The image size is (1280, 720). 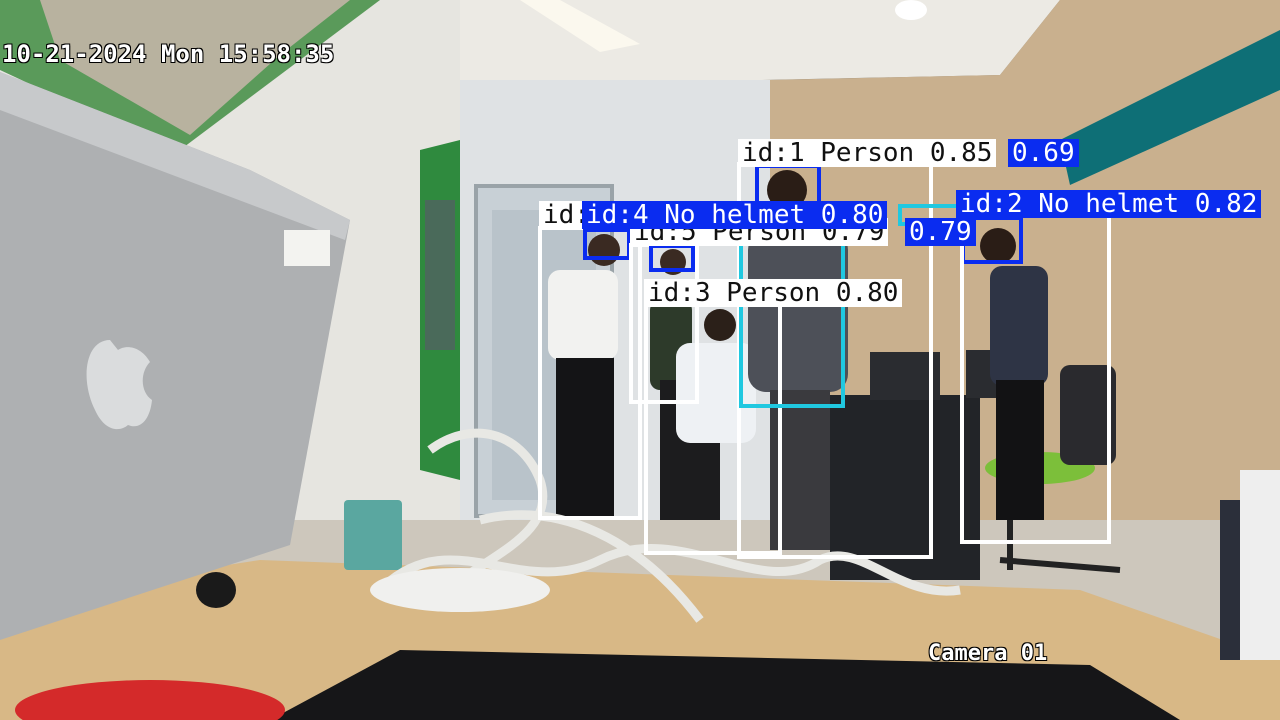 I want to click on label-id5-extra: 0.79, so click(x=940, y=232).